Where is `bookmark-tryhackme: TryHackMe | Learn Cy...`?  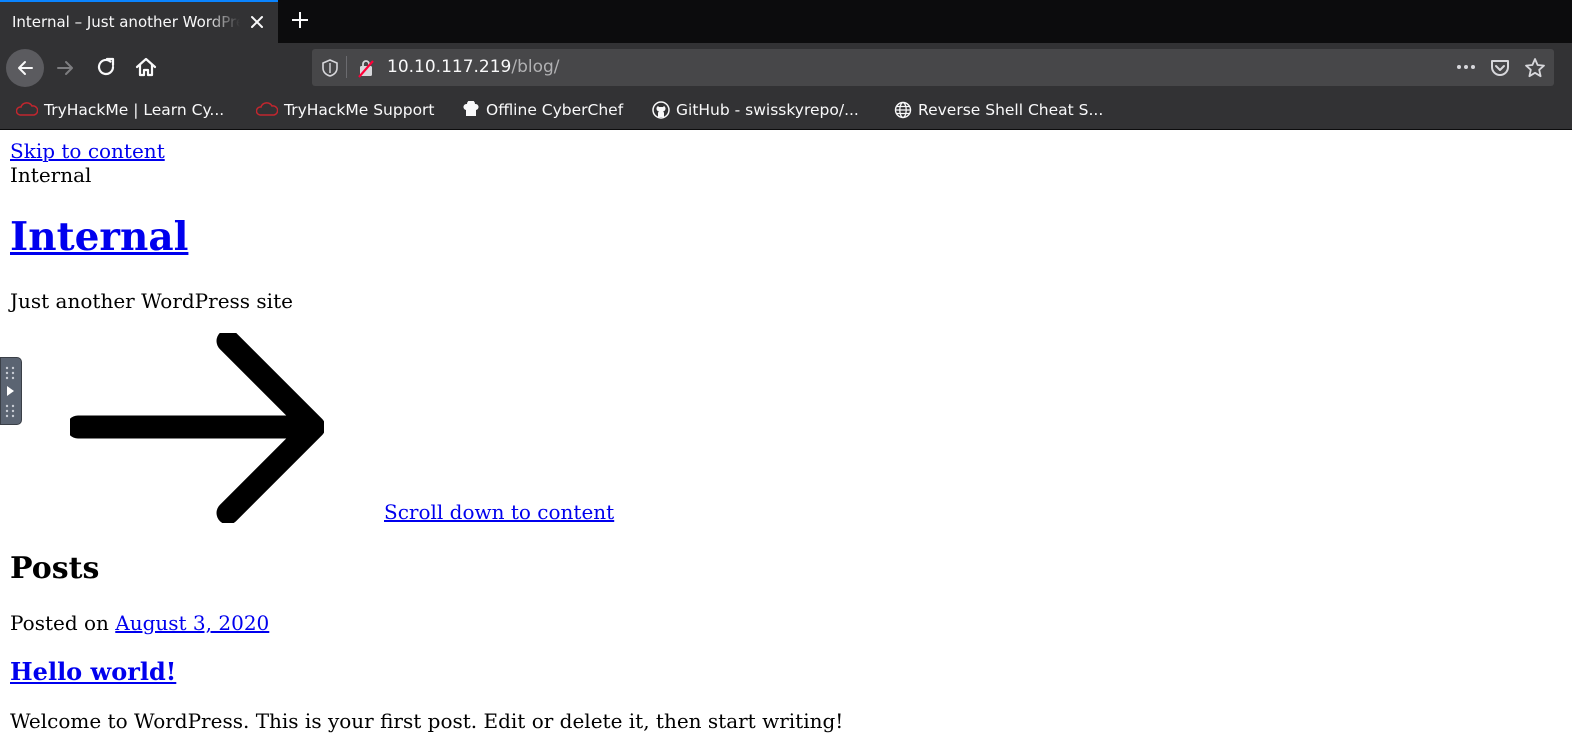
bookmark-tryhackme: TryHackMe | Learn Cy... is located at coordinates (120, 110).